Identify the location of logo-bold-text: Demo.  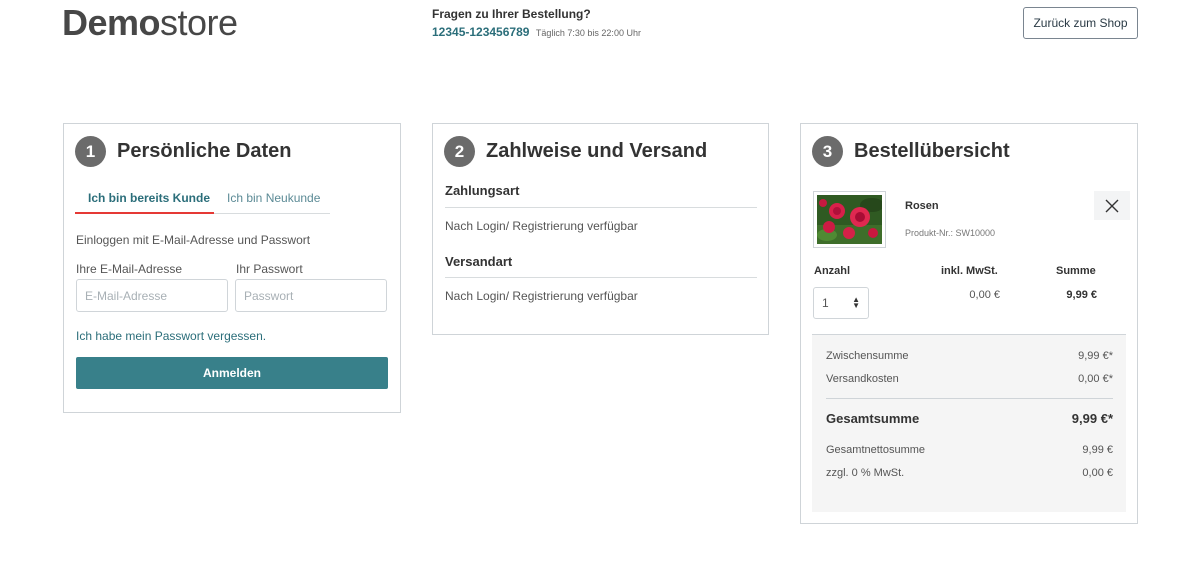
(111, 22).